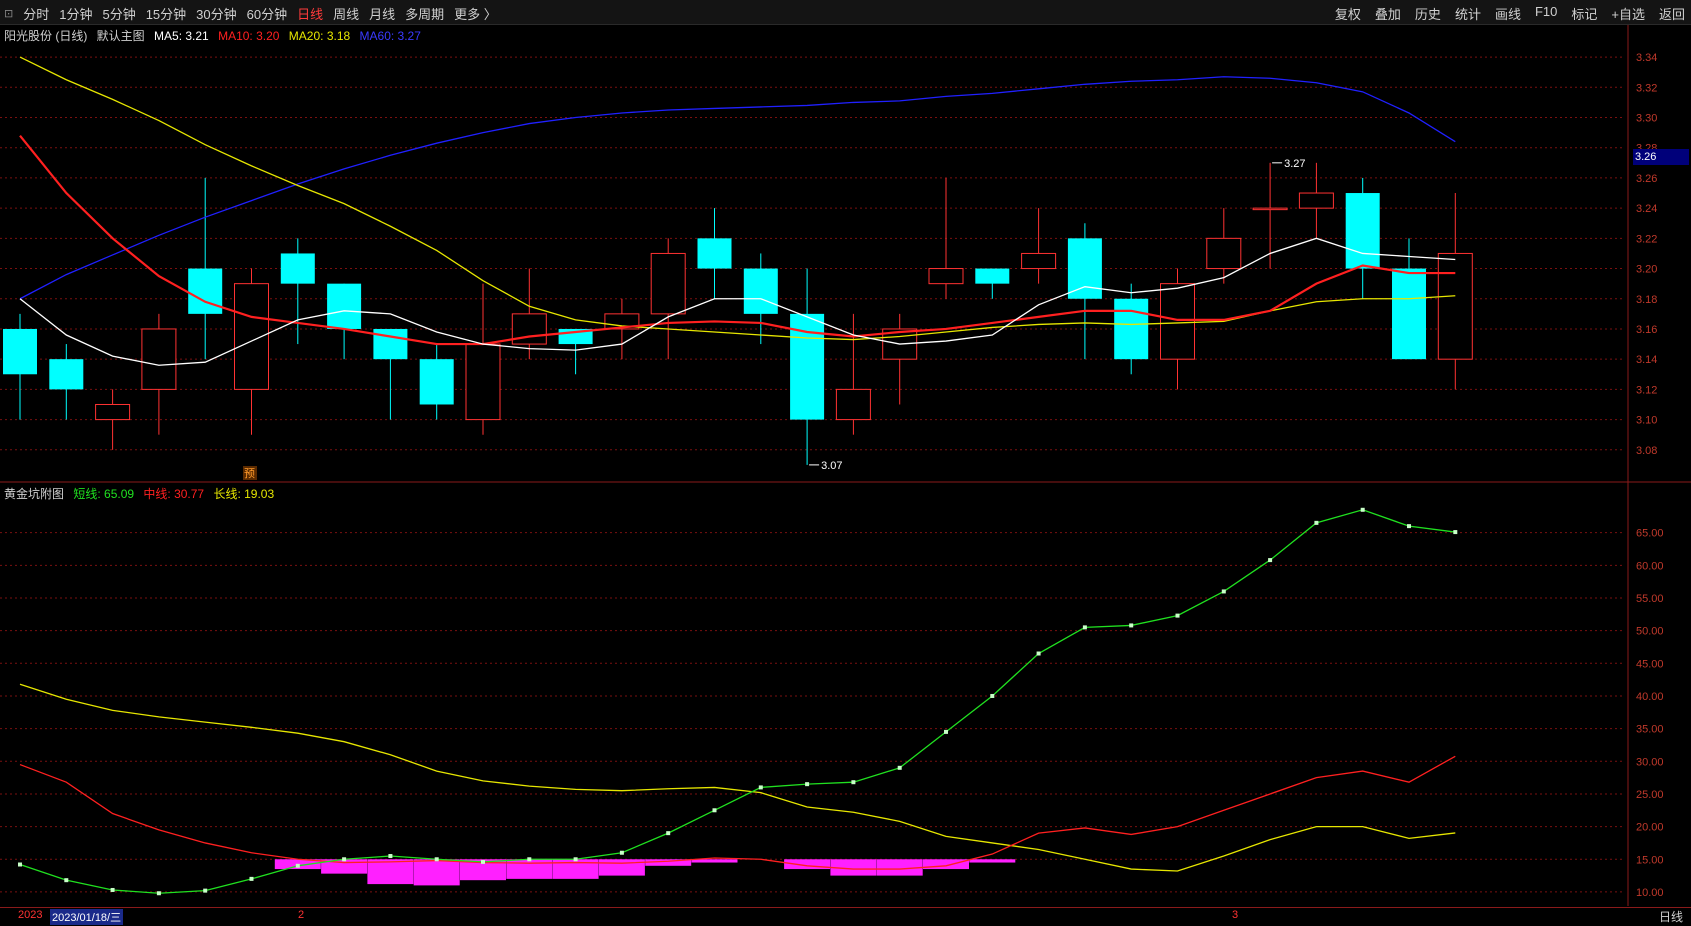 The width and height of the screenshot is (1691, 926). Describe the element at coordinates (1650, 730) in the screenshot. I see `sub-y-tick-label: 35.00` at that location.